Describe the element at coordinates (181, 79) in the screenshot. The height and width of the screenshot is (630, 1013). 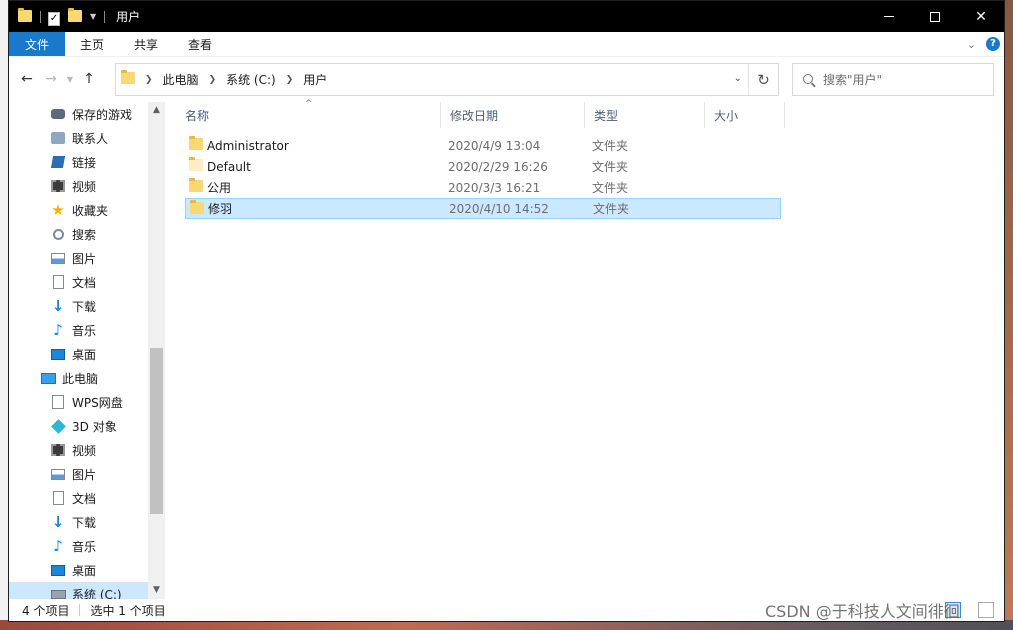
I see `breadcrumb-this-pc: 此电脑` at that location.